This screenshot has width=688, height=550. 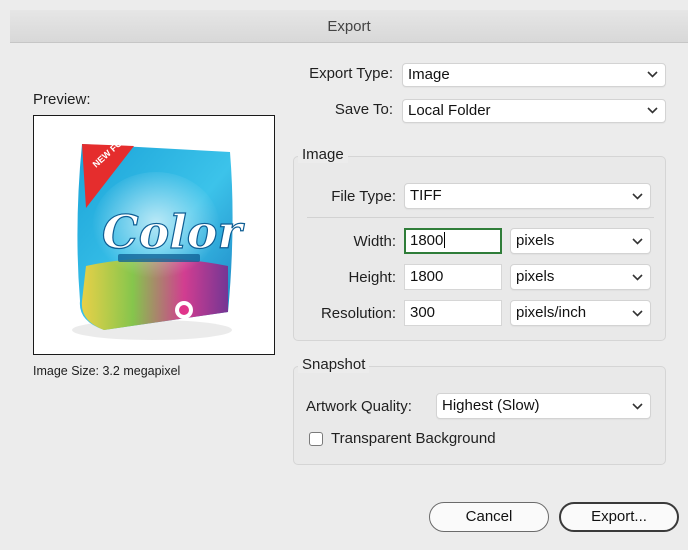 I want to click on image-group-divider, so click(x=480, y=217).